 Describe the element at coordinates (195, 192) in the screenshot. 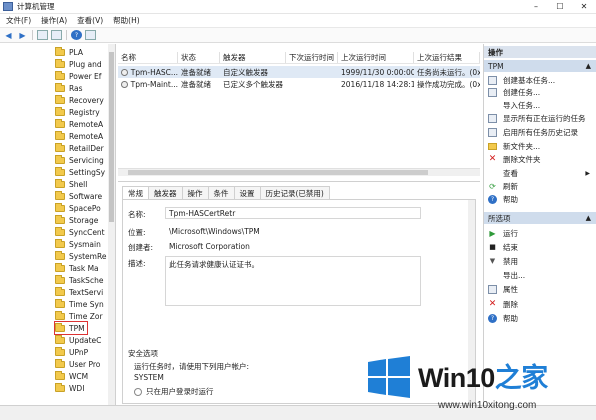

I see `tab-actions: 操作` at that location.